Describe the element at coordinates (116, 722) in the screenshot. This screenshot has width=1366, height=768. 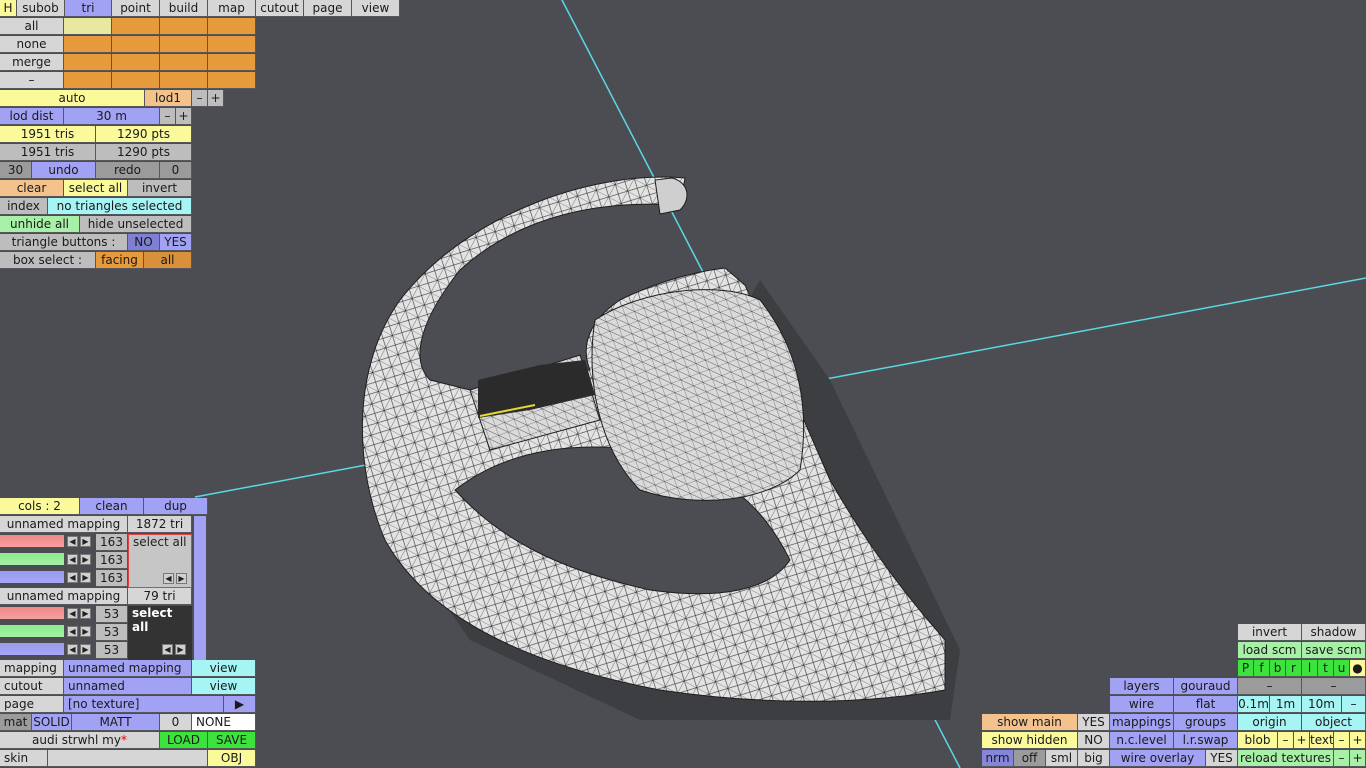
I see `matt-button: MATT` at that location.